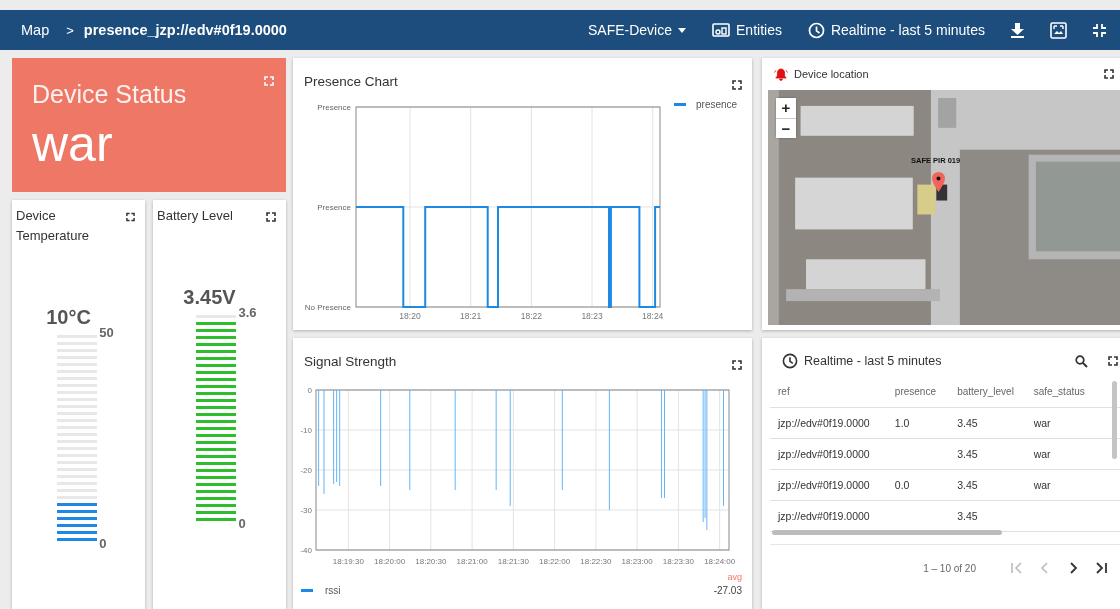  What do you see at coordinates (949, 568) in the screenshot?
I see `page-range: 1 – 10 of 20` at bounding box center [949, 568].